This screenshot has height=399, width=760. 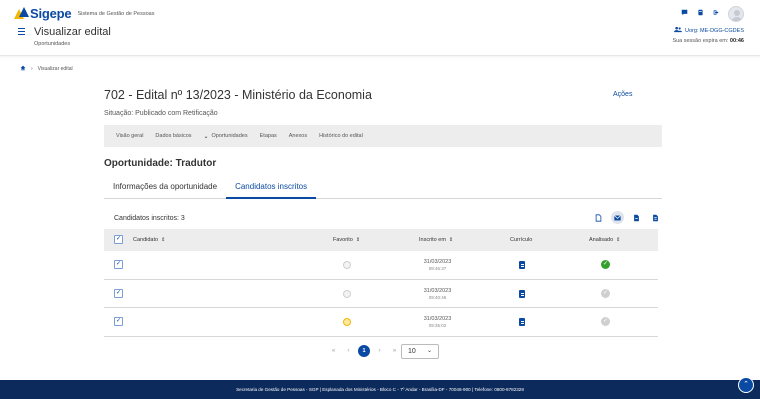 I want to click on session-time: 00:46, so click(x=736, y=41).